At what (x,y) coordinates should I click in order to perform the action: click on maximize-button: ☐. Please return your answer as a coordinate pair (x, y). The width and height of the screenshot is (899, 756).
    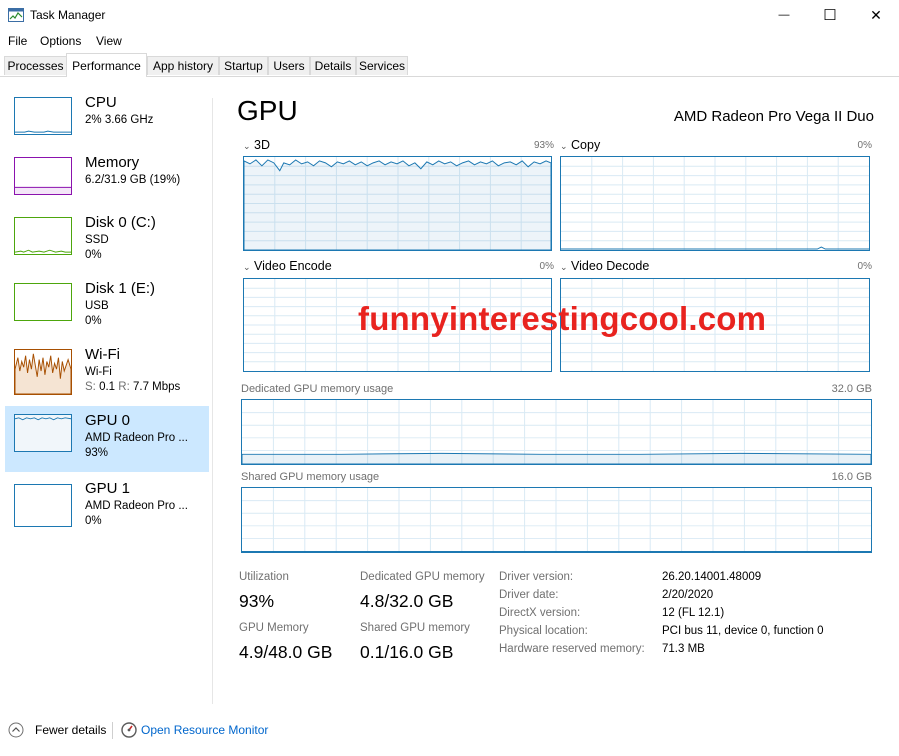
    Looking at the image, I should click on (830, 15).